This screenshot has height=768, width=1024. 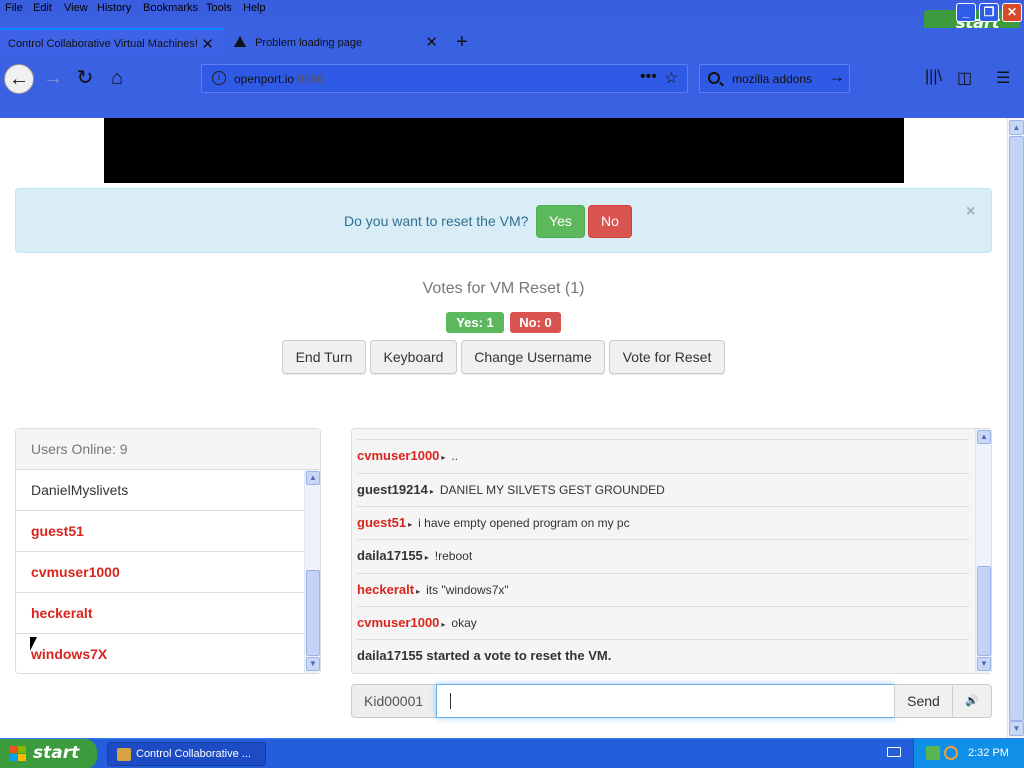 I want to click on menu-help: Help, so click(x=254, y=8).